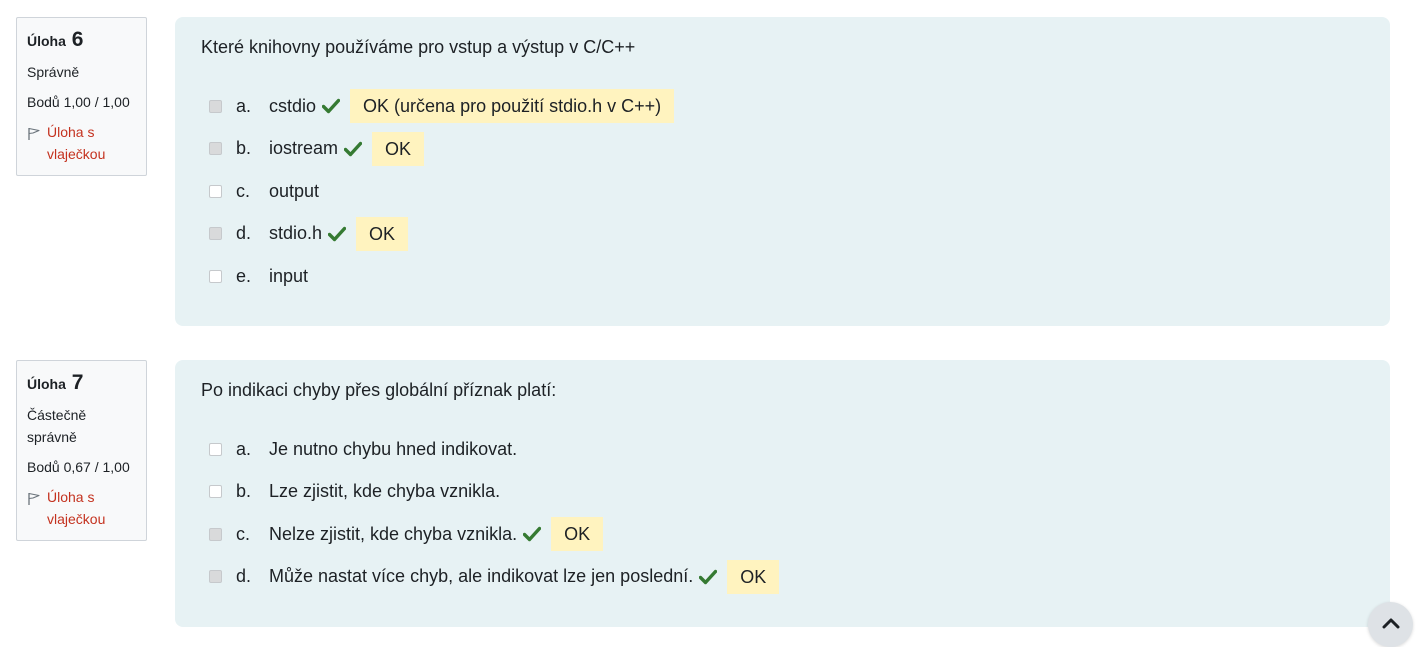 Image resolution: width=1425 pixels, height=647 pixels. Describe the element at coordinates (441, 148) in the screenshot. I see `answer-option: b. iostream OK` at that location.